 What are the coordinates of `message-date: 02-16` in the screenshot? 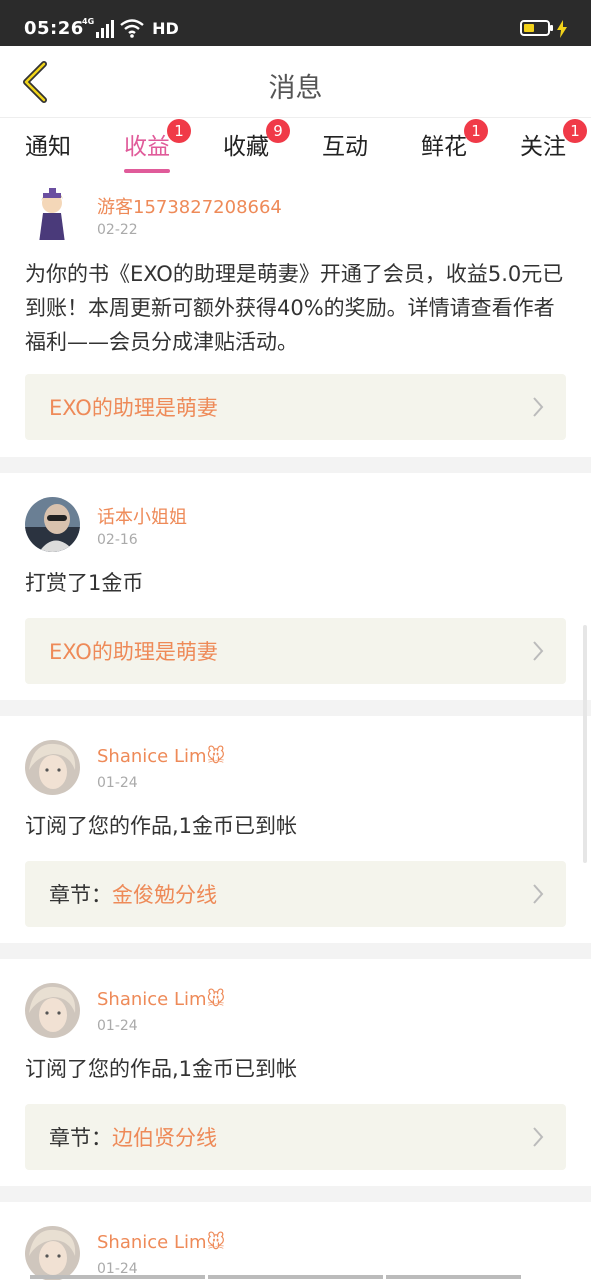 It's located at (117, 540).